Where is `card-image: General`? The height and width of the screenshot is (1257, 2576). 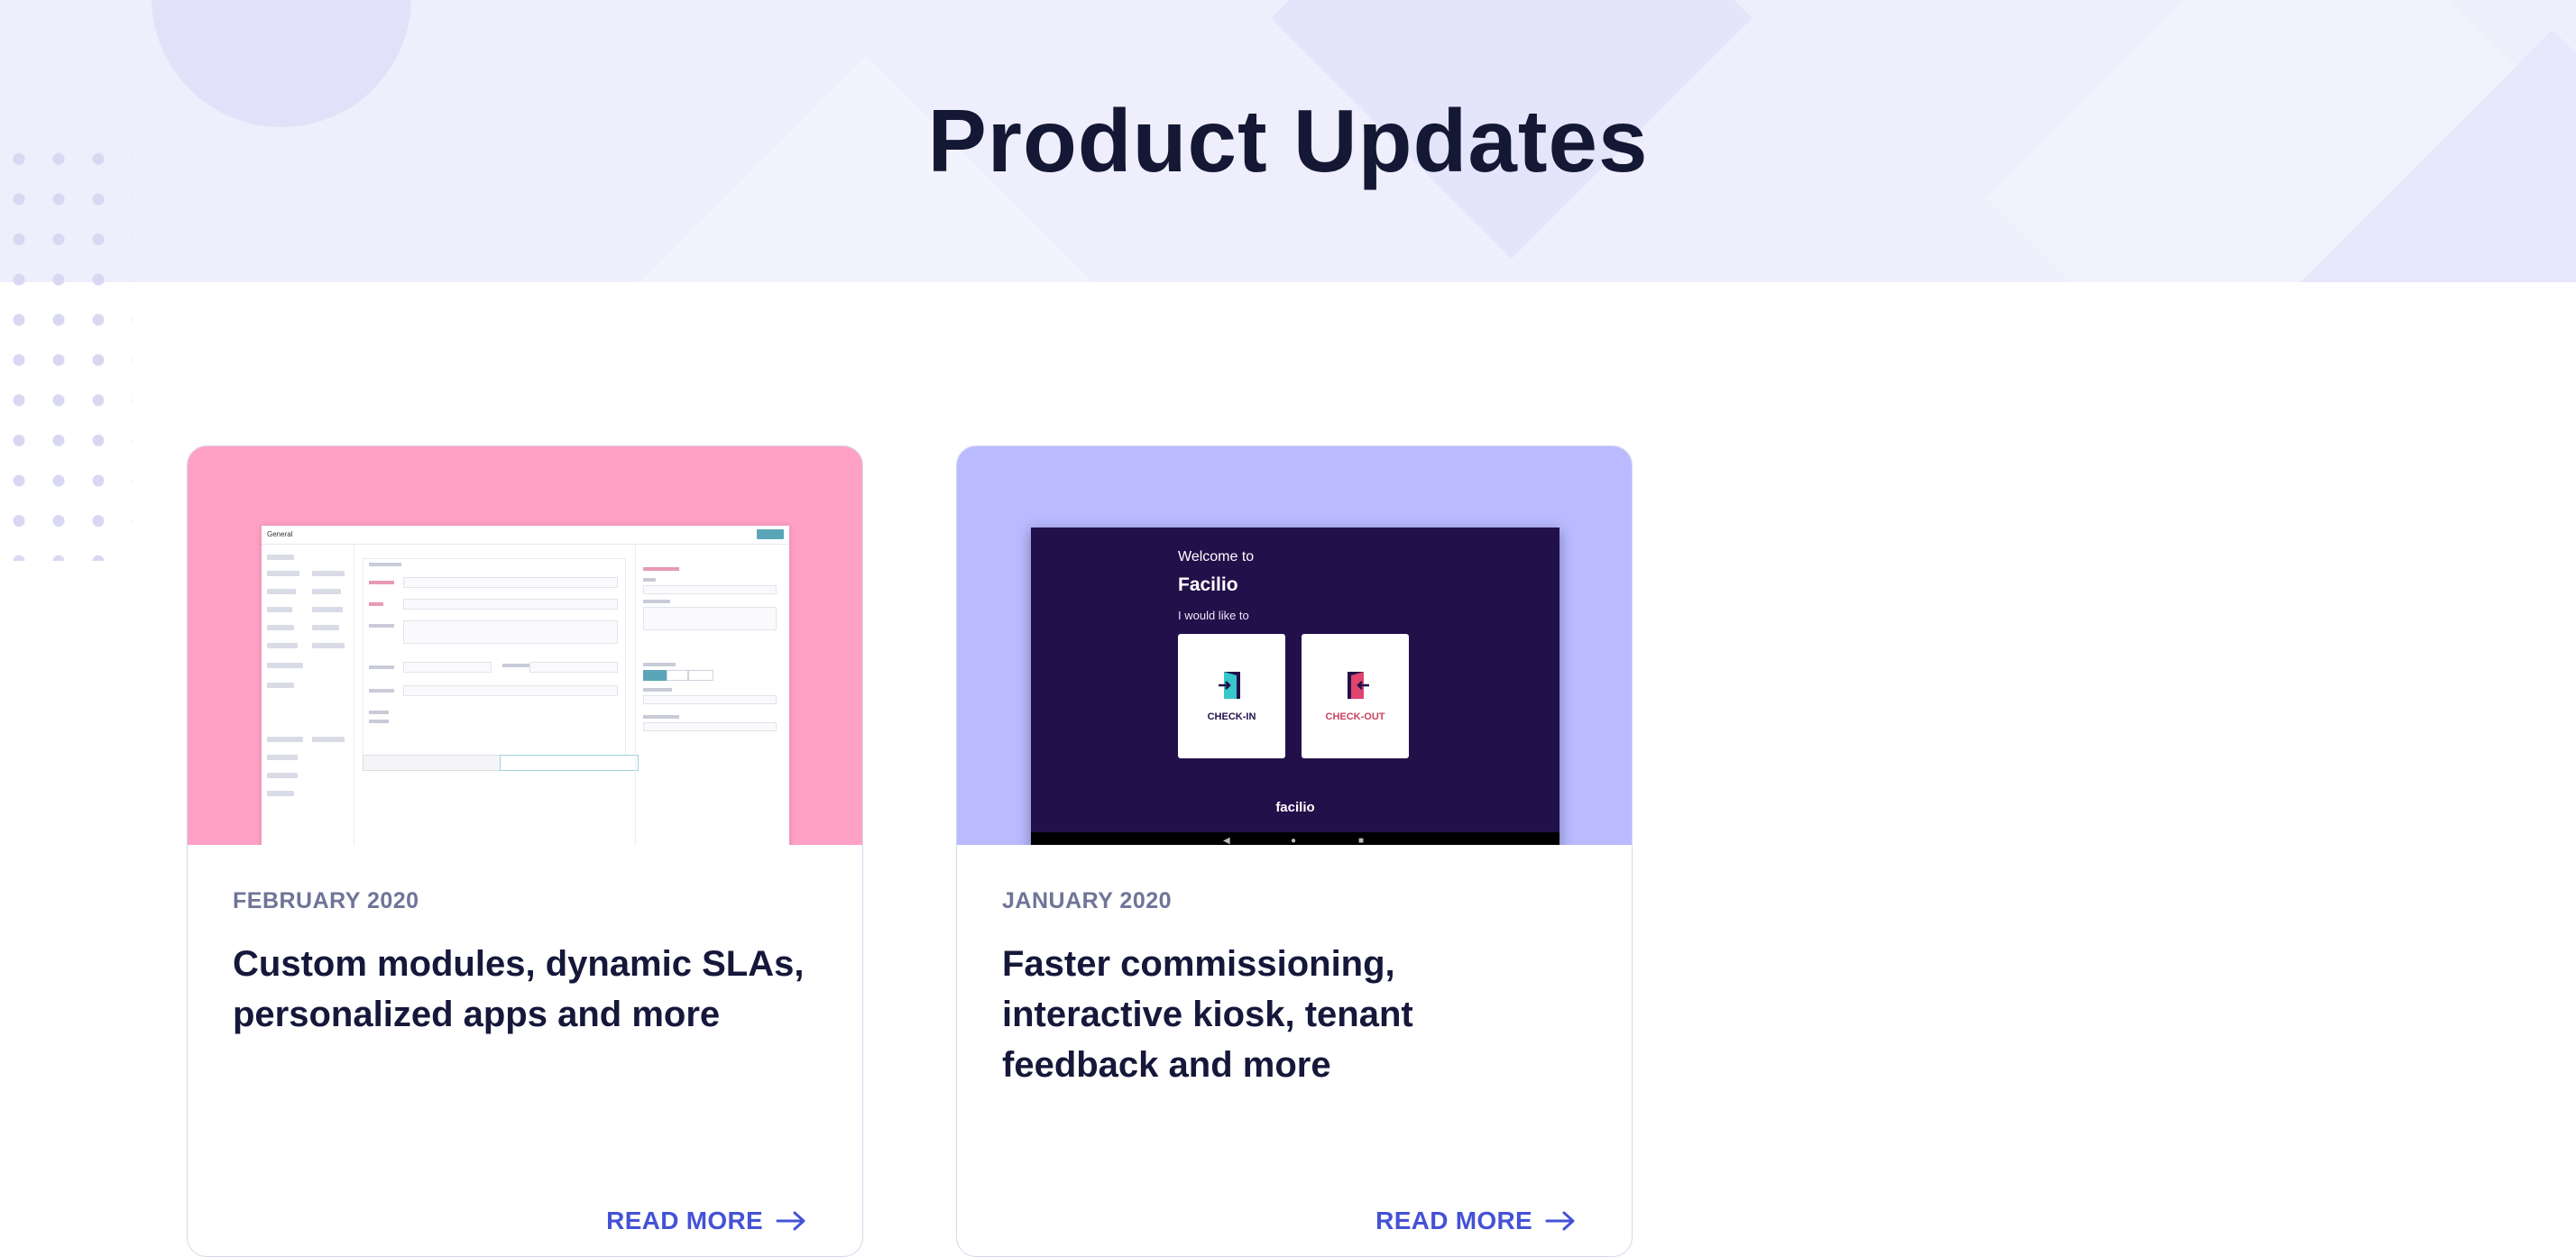 card-image: General is located at coordinates (525, 645).